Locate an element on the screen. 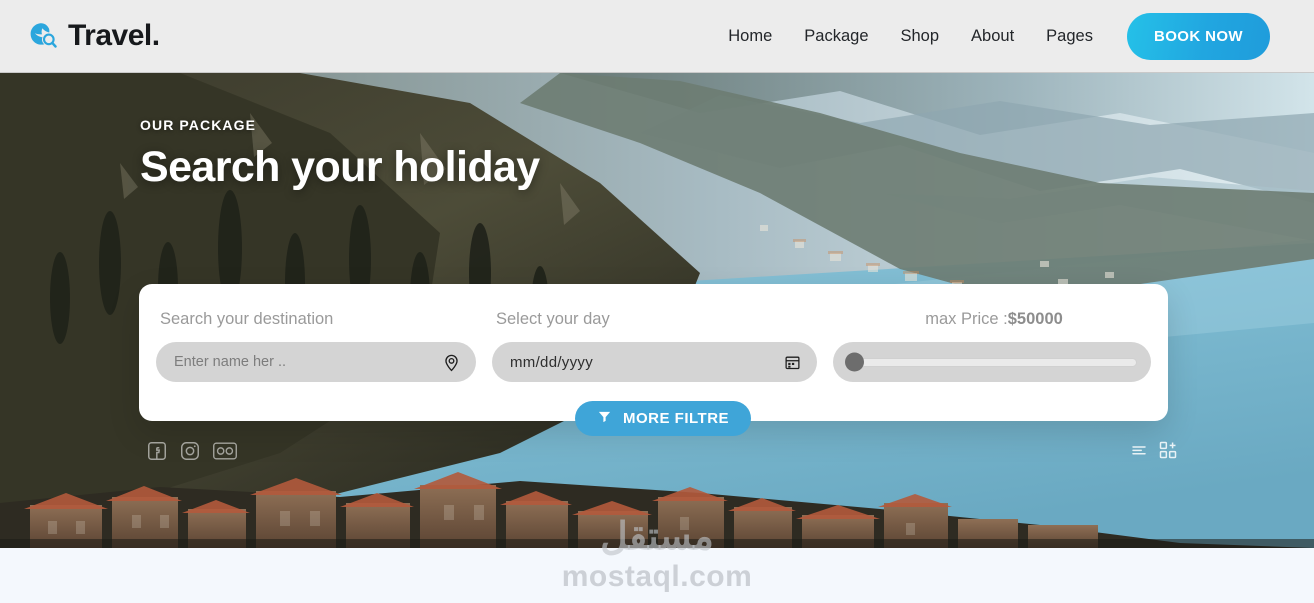 Image resolution: width=1314 pixels, height=603 pixels. nav-item-about: About is located at coordinates (992, 36).